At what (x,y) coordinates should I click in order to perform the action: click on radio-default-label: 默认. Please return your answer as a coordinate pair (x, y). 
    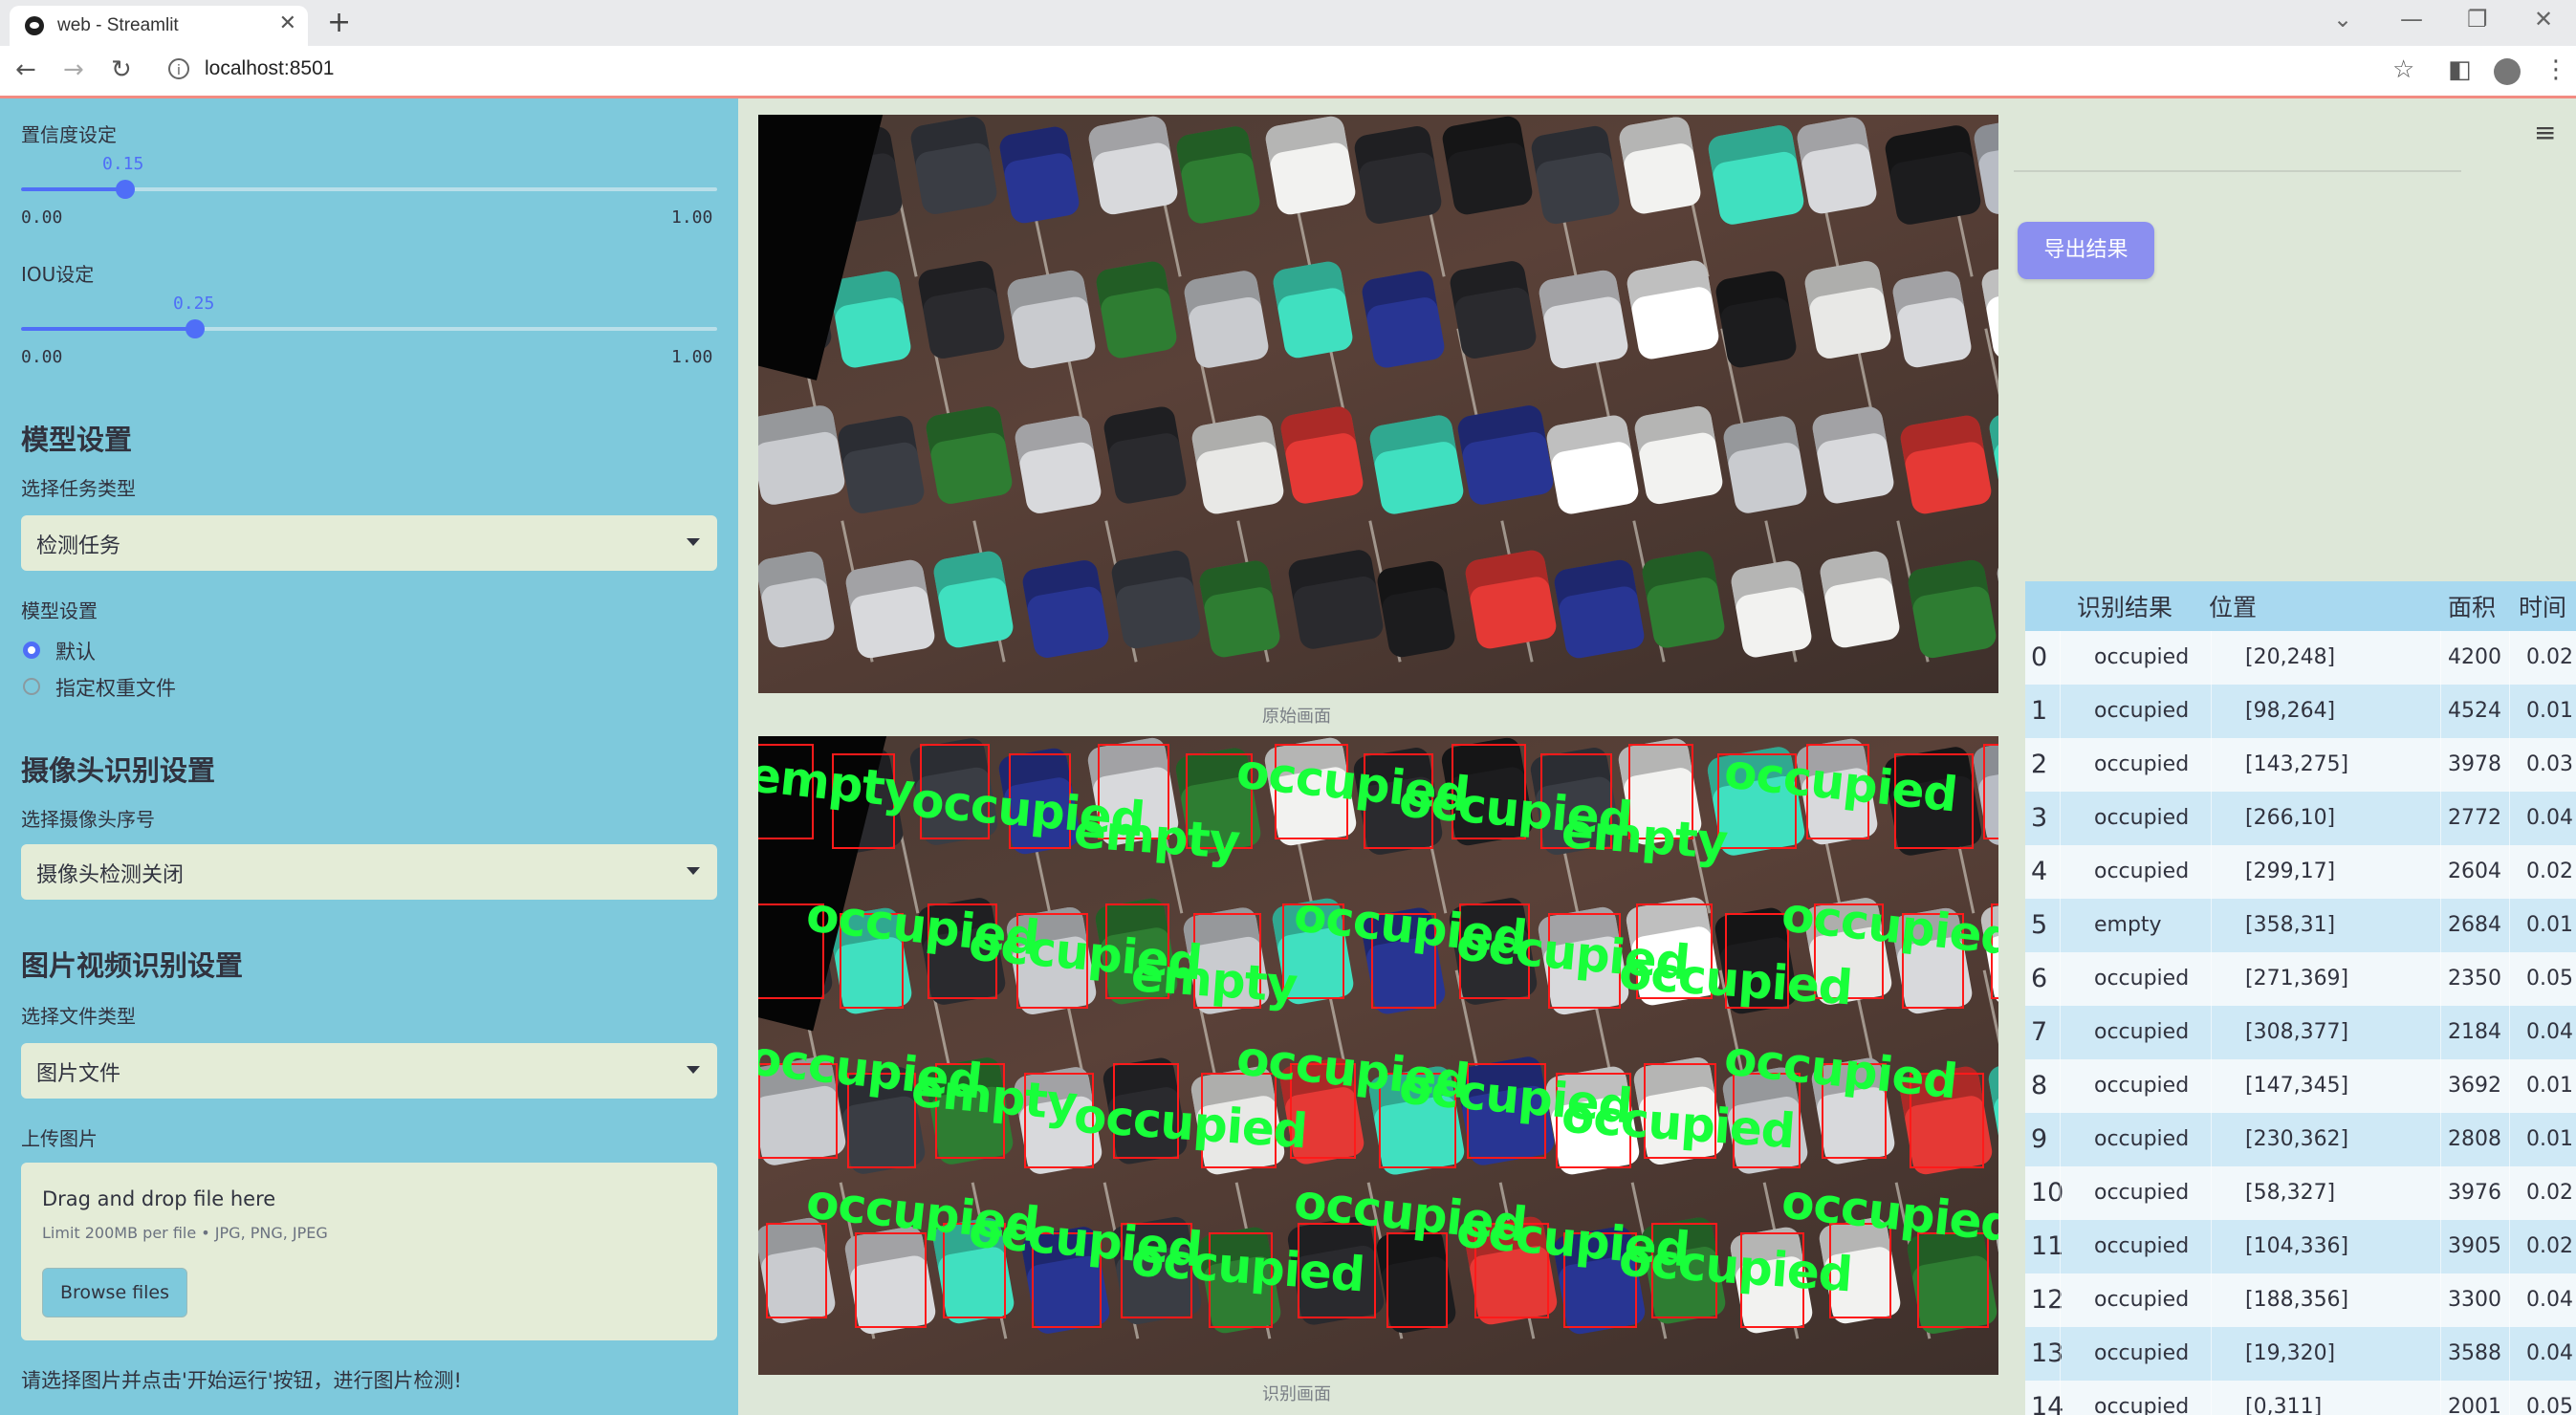
    Looking at the image, I should click on (75, 651).